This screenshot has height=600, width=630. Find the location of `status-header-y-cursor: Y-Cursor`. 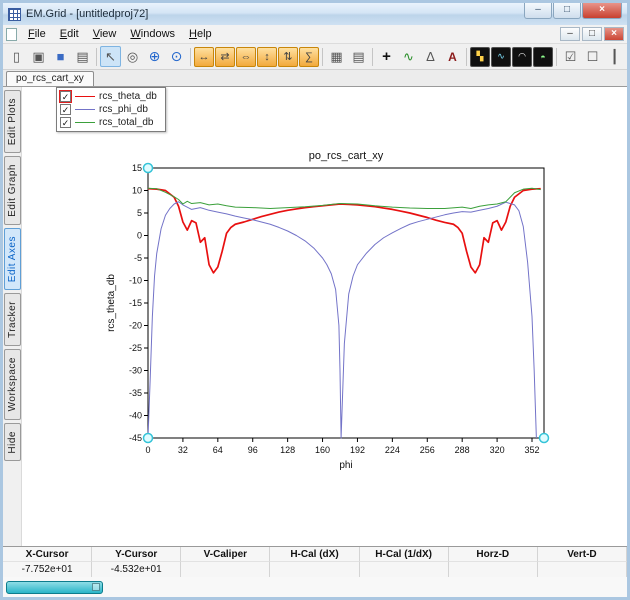

status-header-y-cursor: Y-Cursor is located at coordinates (137, 554).